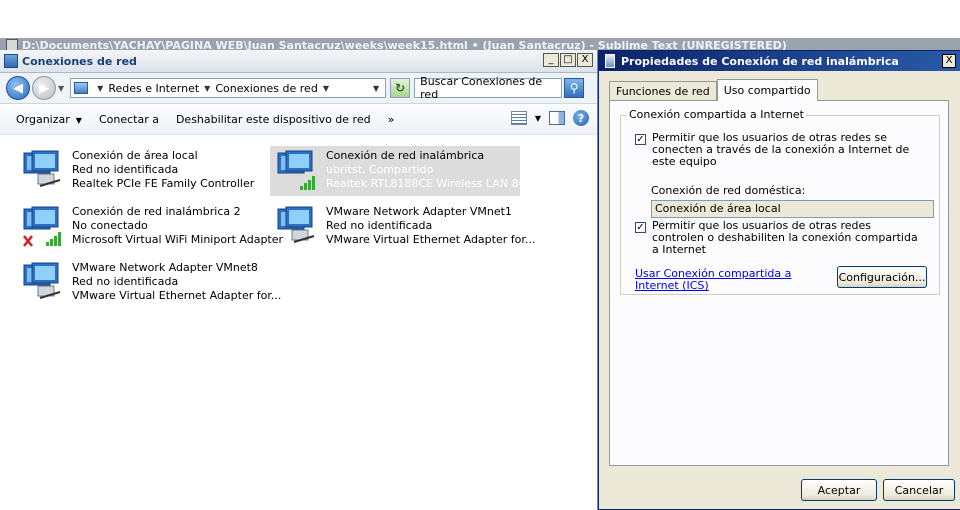  I want to click on wireless-network-icon, so click(296, 170).